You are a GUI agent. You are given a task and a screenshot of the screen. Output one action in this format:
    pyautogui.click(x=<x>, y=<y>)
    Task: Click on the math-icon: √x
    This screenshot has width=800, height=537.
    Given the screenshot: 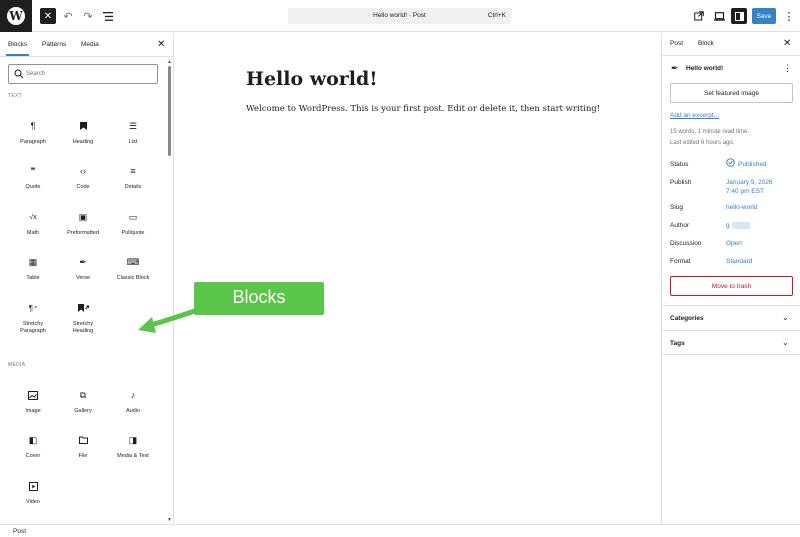 What is the action you would take?
    pyautogui.click(x=33, y=217)
    